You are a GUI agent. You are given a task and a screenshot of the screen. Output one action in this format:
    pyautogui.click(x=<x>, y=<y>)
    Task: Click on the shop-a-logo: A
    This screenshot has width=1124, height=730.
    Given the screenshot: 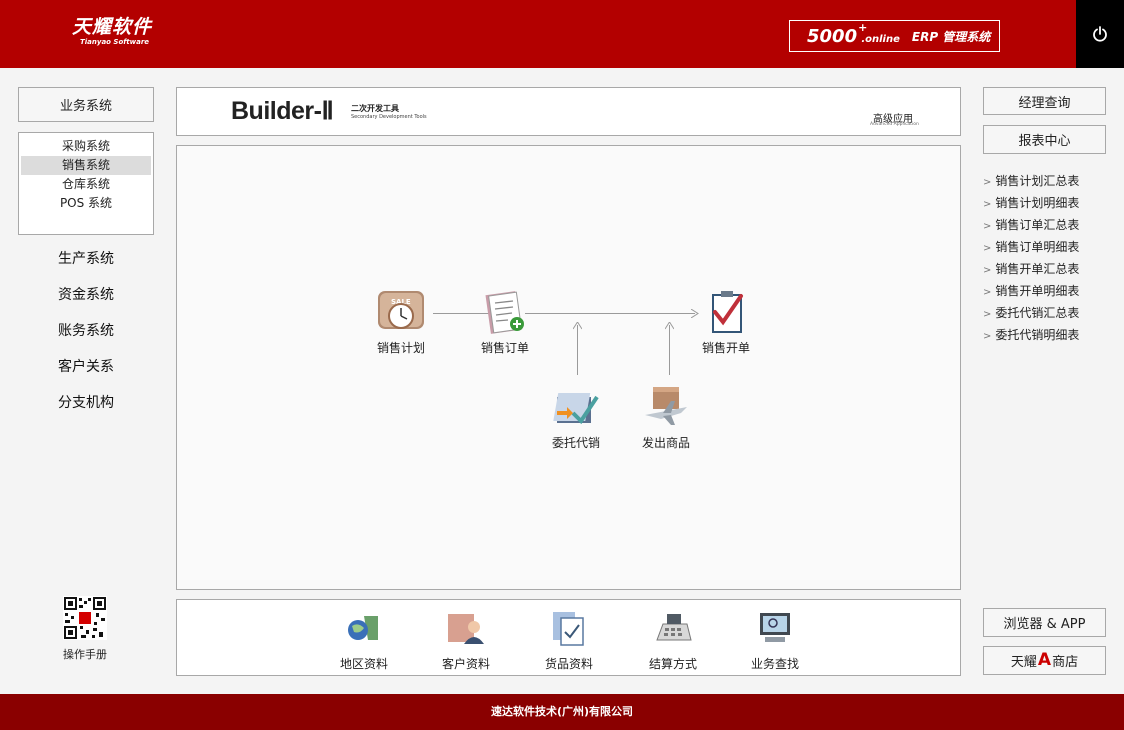 What is the action you would take?
    pyautogui.click(x=1044, y=660)
    